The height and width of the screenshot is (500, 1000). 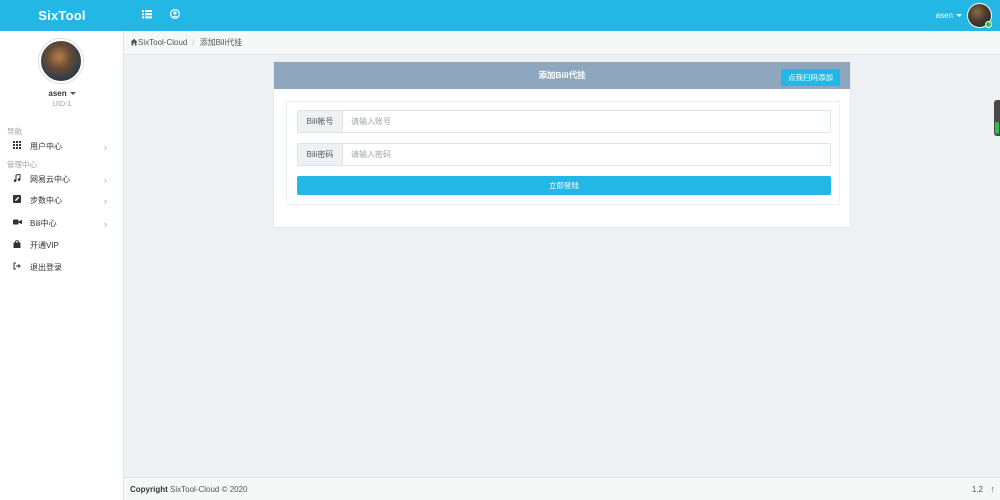 I want to click on account-label: Bili帐号, so click(x=320, y=121).